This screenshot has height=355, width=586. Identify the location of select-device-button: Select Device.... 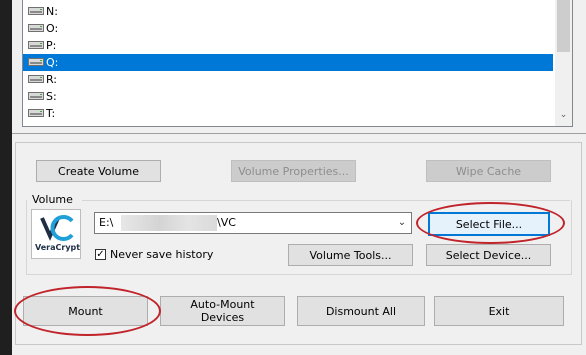
(488, 255).